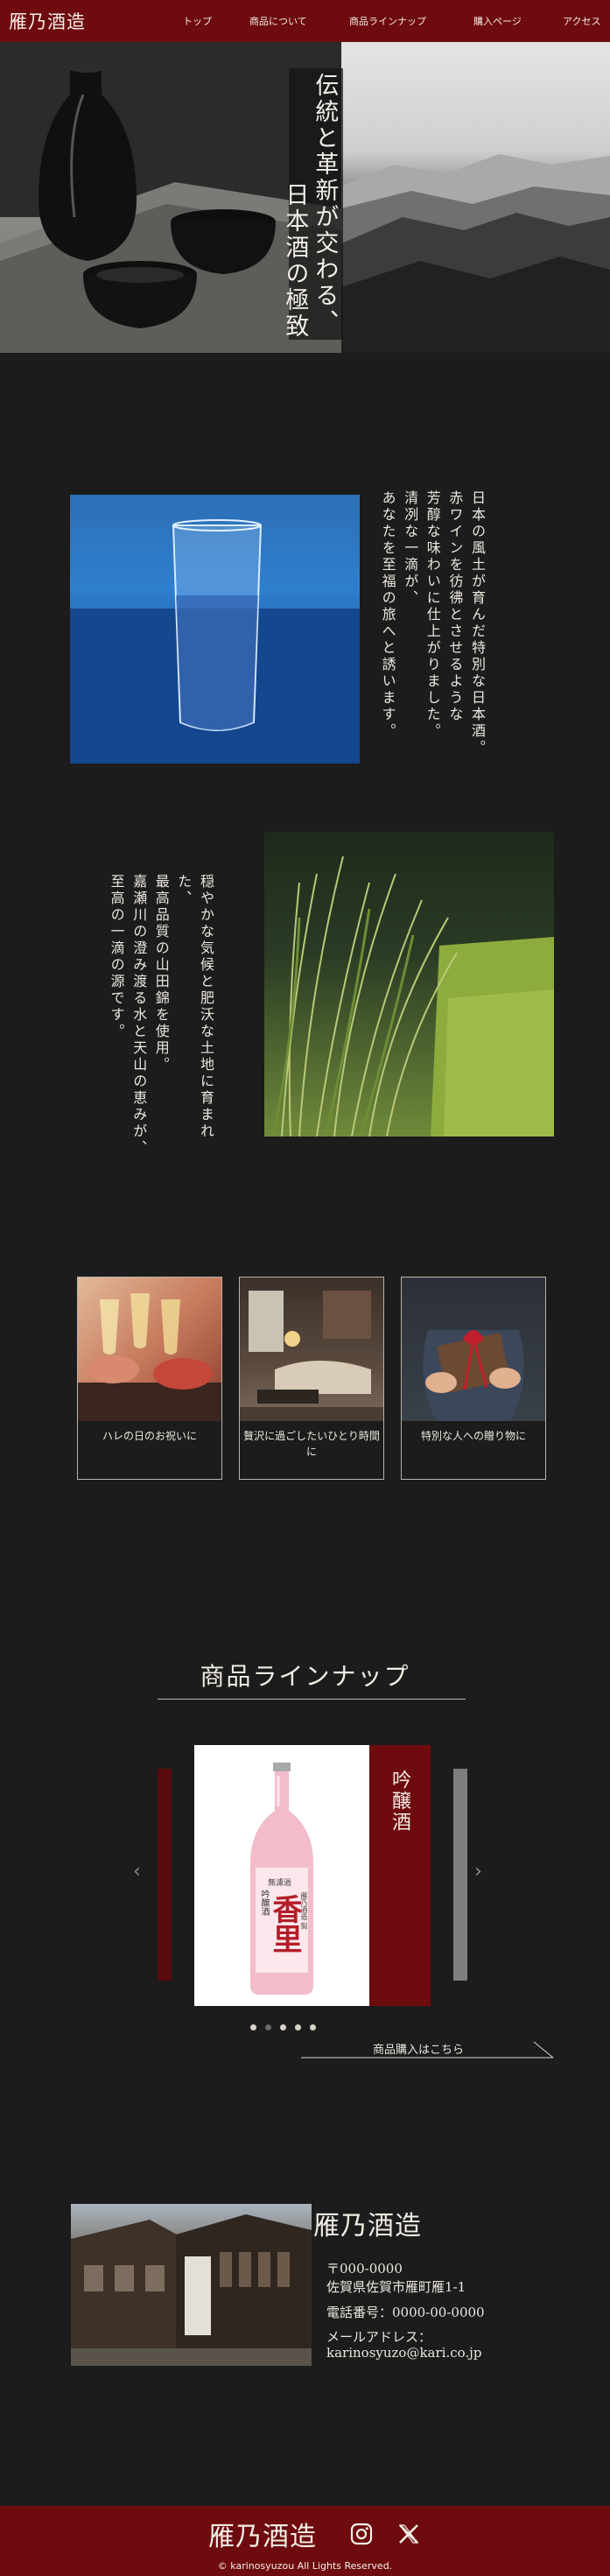  Describe the element at coordinates (312, 1699) in the screenshot. I see `lineup-title-underline` at that location.